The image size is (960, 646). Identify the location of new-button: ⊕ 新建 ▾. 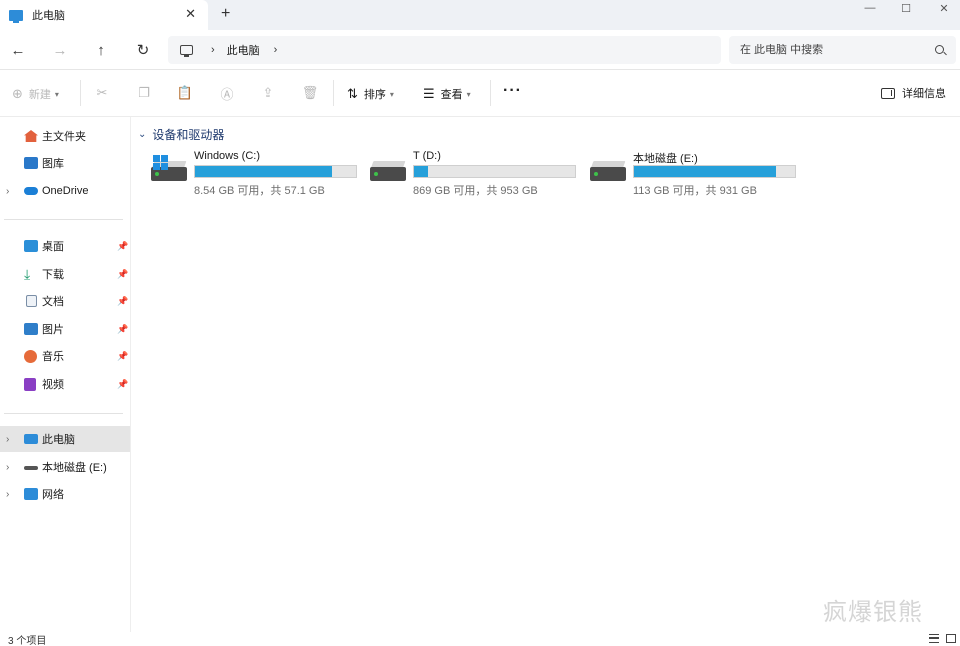
(35, 94).